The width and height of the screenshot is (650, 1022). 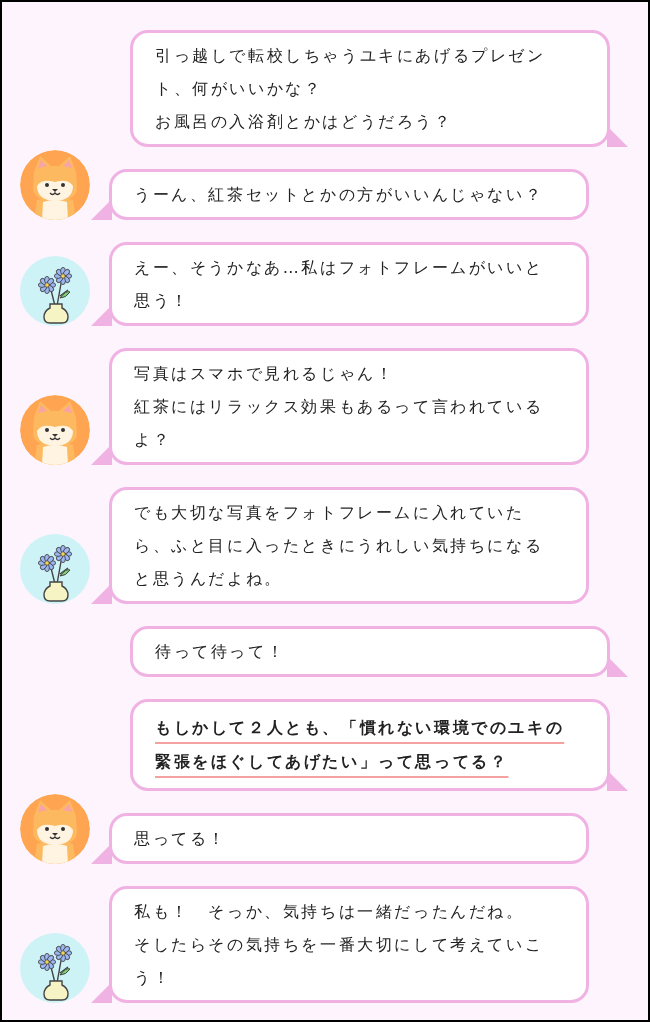 I want to click on message-text: うーん、紅茶セットとかの方がいいんじゃない？, so click(x=339, y=195).